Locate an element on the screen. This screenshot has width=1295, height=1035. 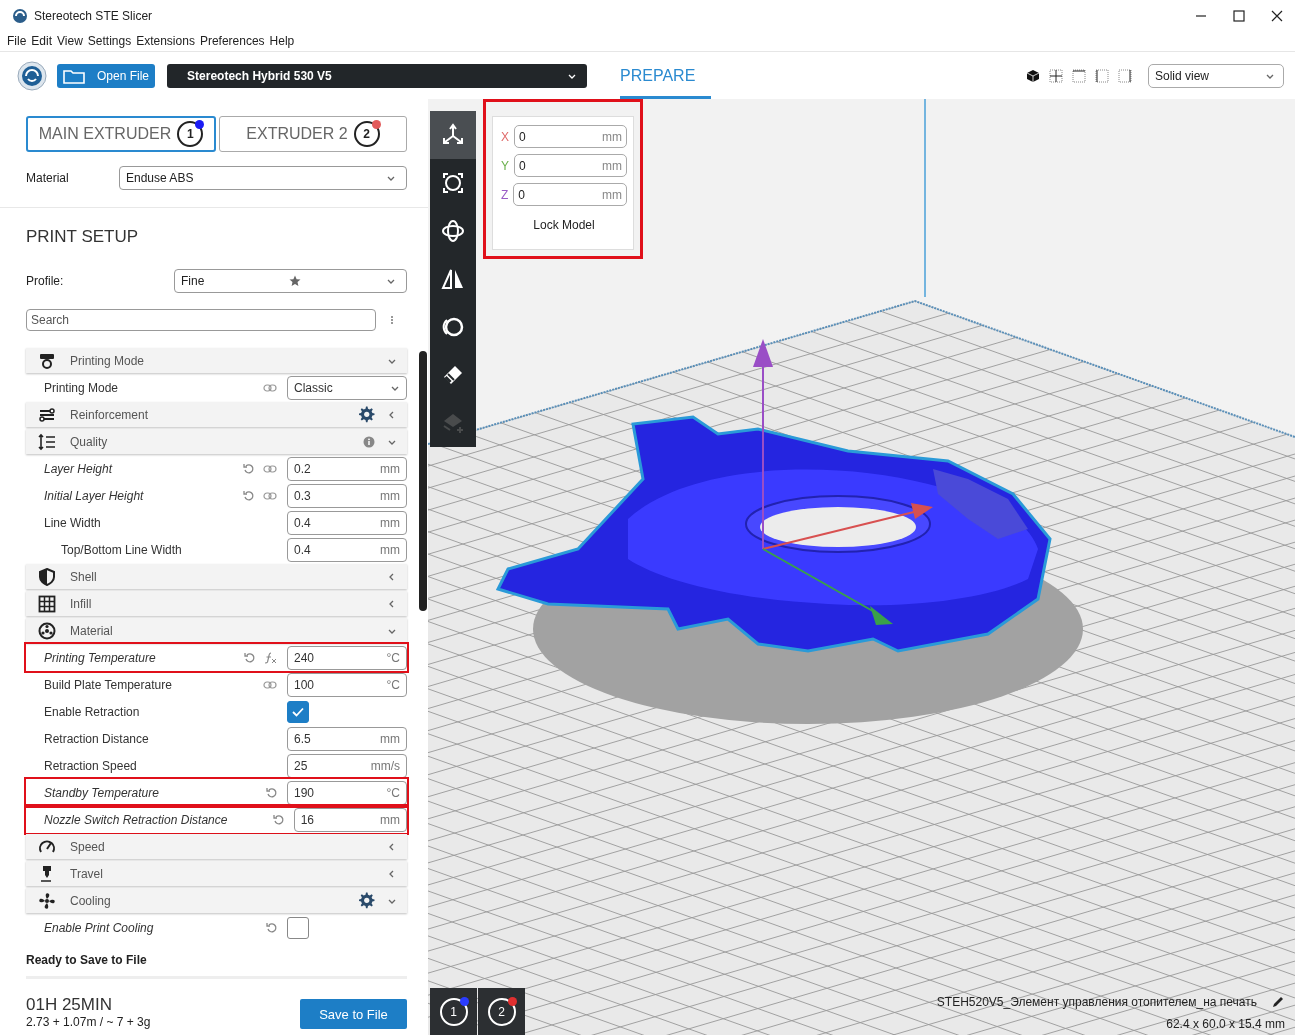
edit-icon is located at coordinates (1278, 1002).